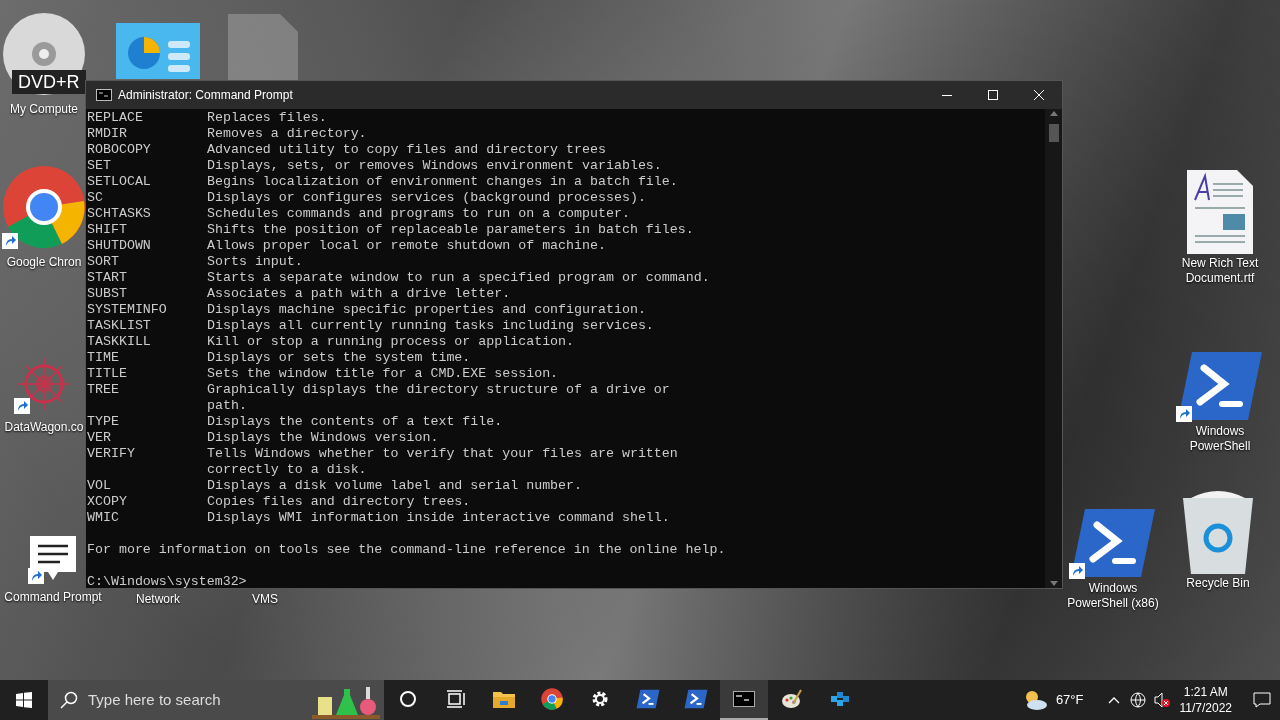 This screenshot has height=720, width=1280. I want to click on clock-date: 11/7/2022, so click(1205, 708).